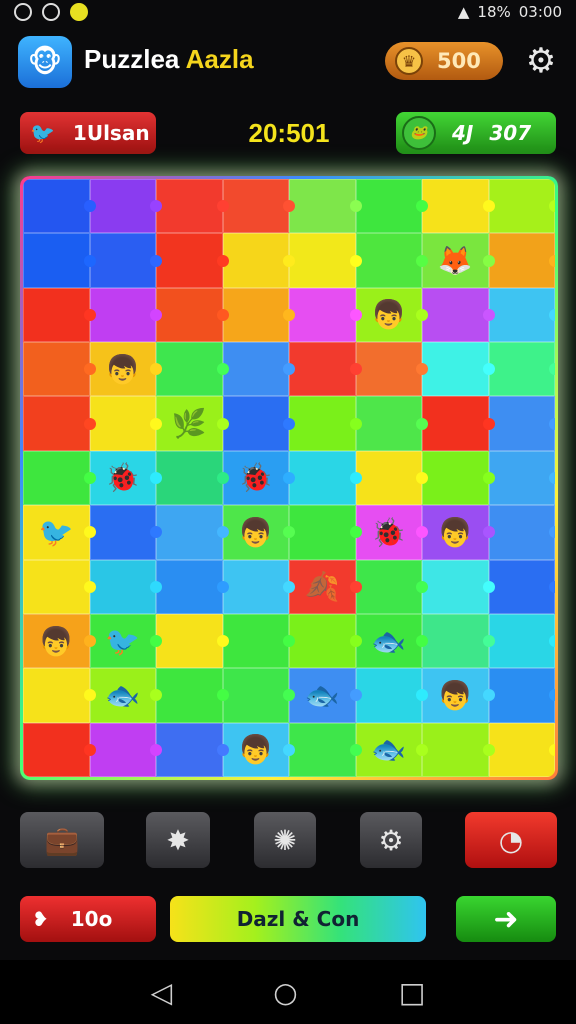 This screenshot has width=576, height=1024. Describe the element at coordinates (444, 61) in the screenshot. I see `coins-counter: ♛ 500` at that location.